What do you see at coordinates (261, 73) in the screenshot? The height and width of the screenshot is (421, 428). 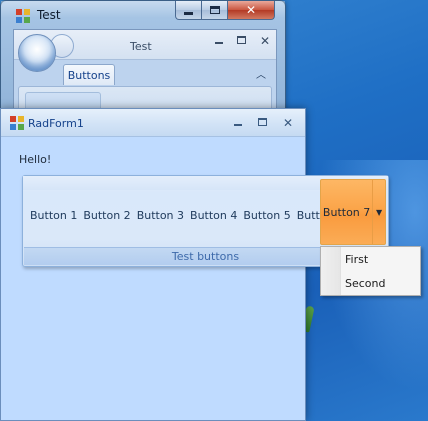 I see `chevron-up-icon: ︿` at bounding box center [261, 73].